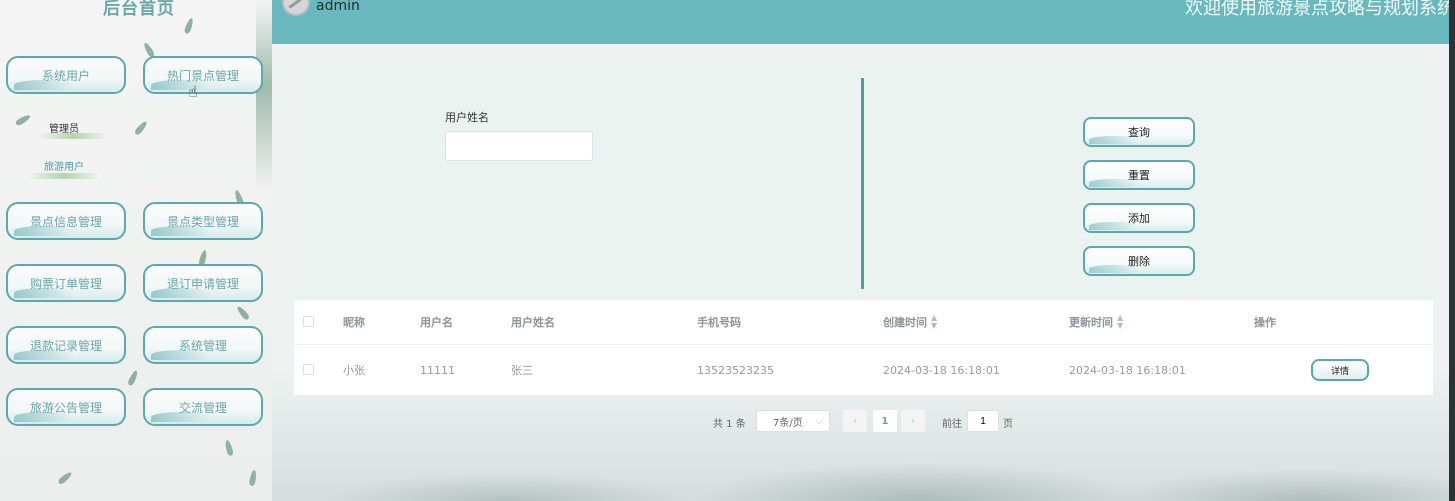 The height and width of the screenshot is (501, 1455). I want to click on detail-button: 详情, so click(1340, 370).